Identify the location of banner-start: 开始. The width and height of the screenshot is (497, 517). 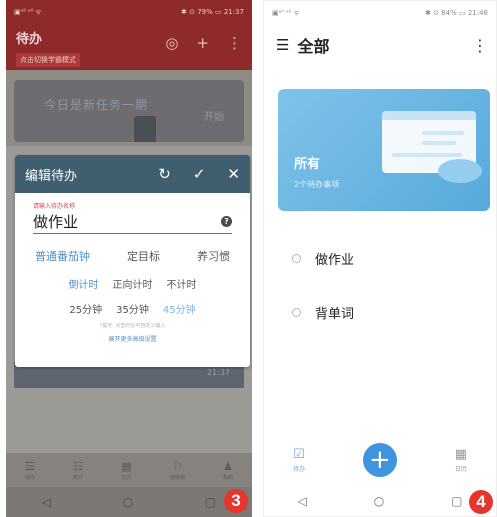
(214, 117).